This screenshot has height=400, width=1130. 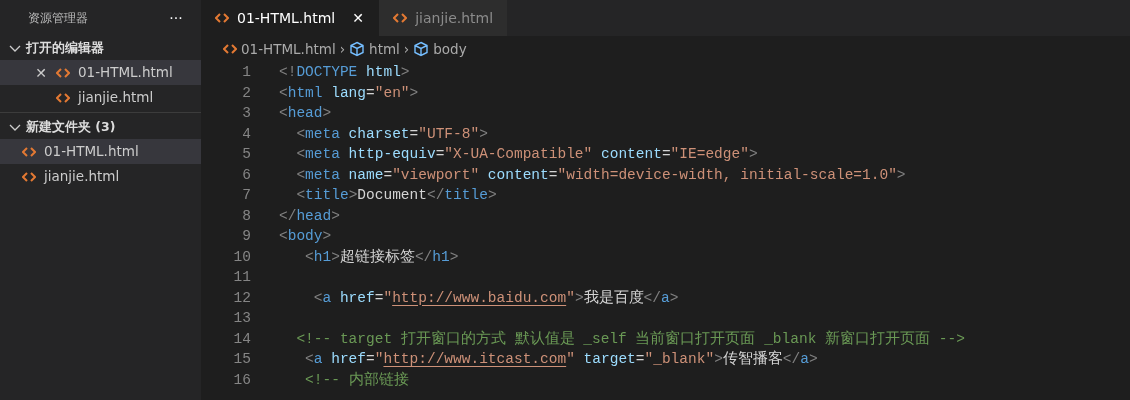 I want to click on code-token: head, so click(x=305, y=113).